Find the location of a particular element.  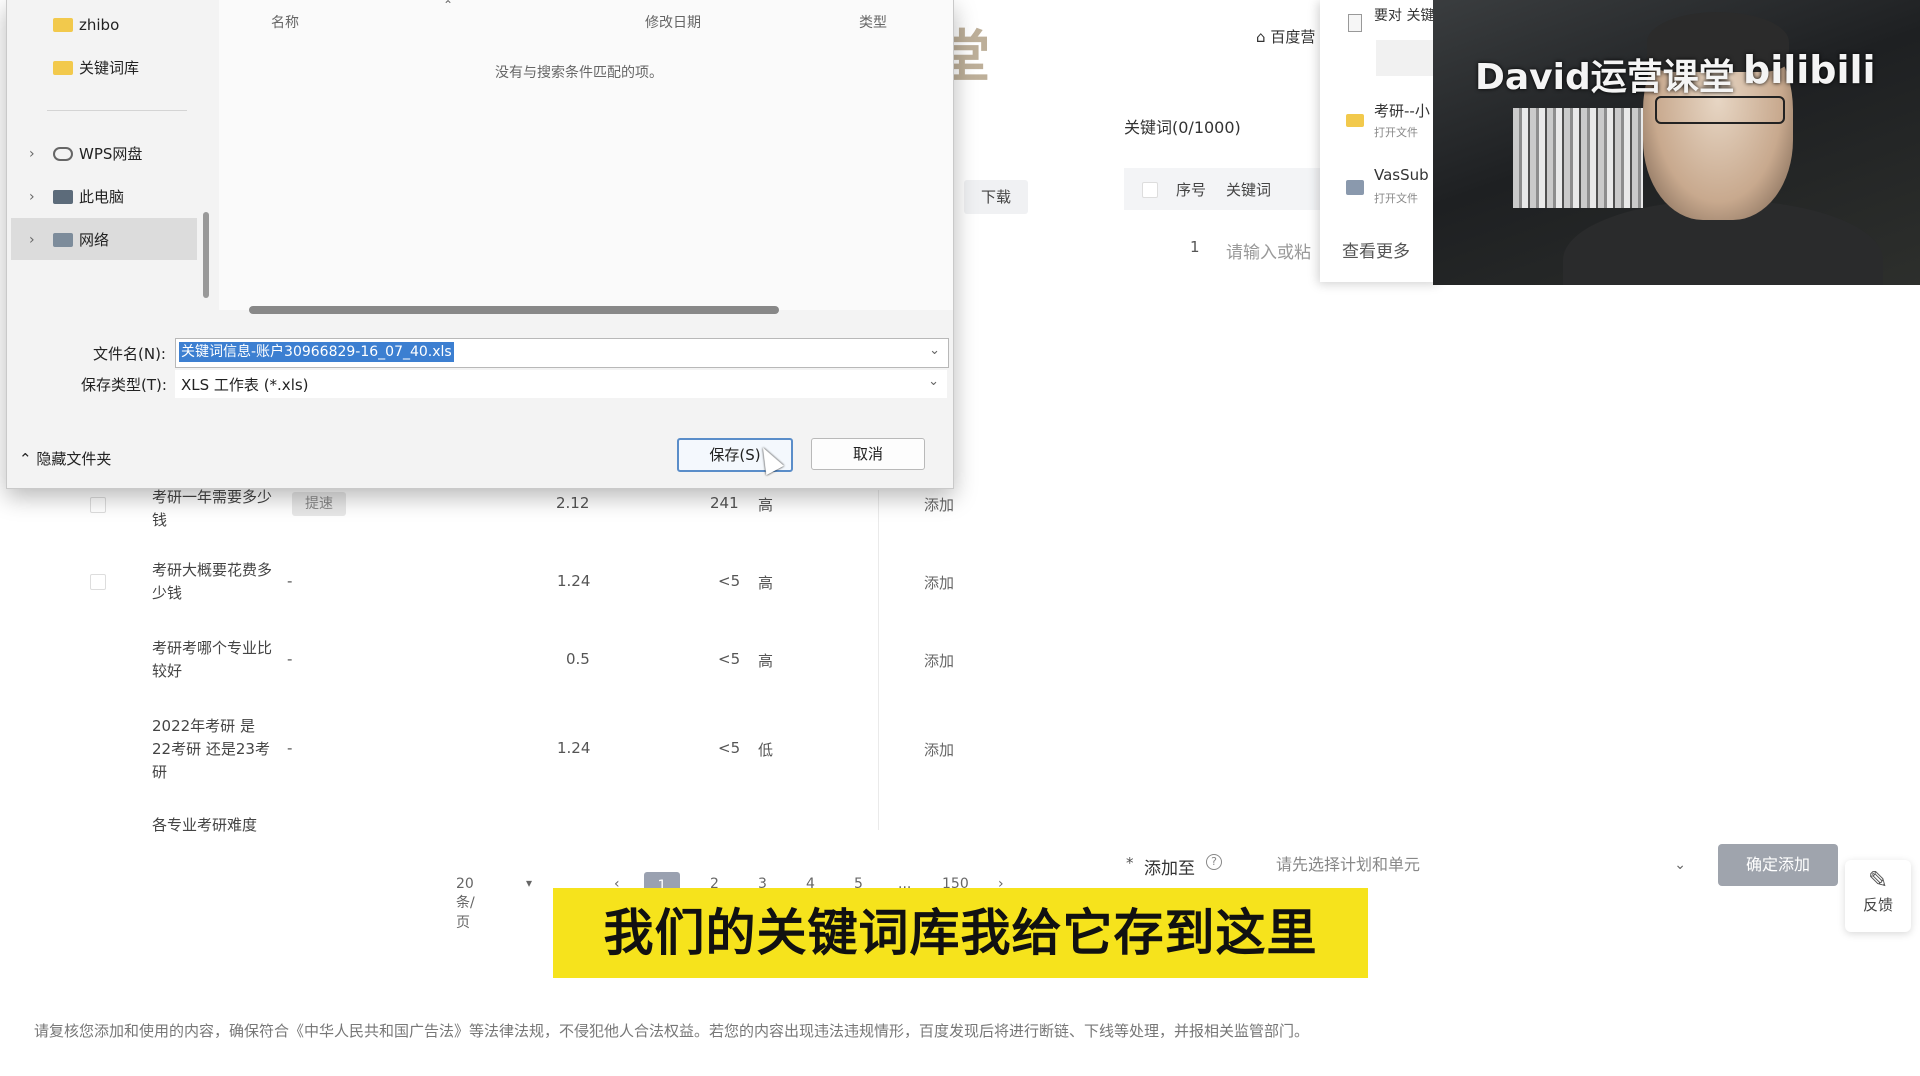

select-placeholder: 请先选择计划和单元 is located at coordinates (1348, 864).